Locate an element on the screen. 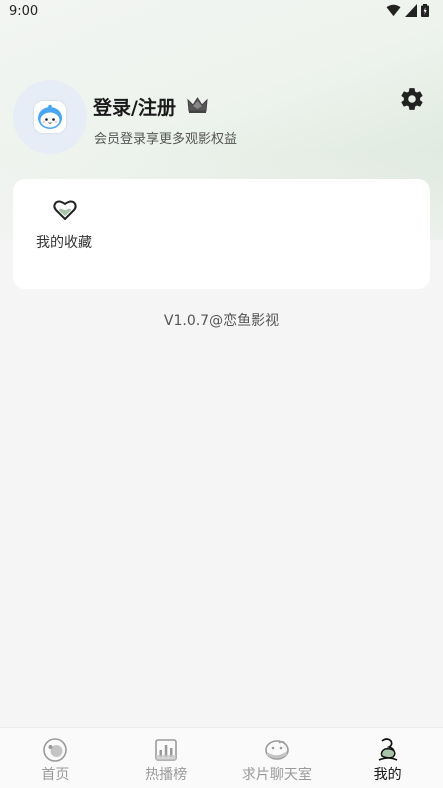 Image resolution: width=443 pixels, height=788 pixels. avatar is located at coordinates (50, 117).